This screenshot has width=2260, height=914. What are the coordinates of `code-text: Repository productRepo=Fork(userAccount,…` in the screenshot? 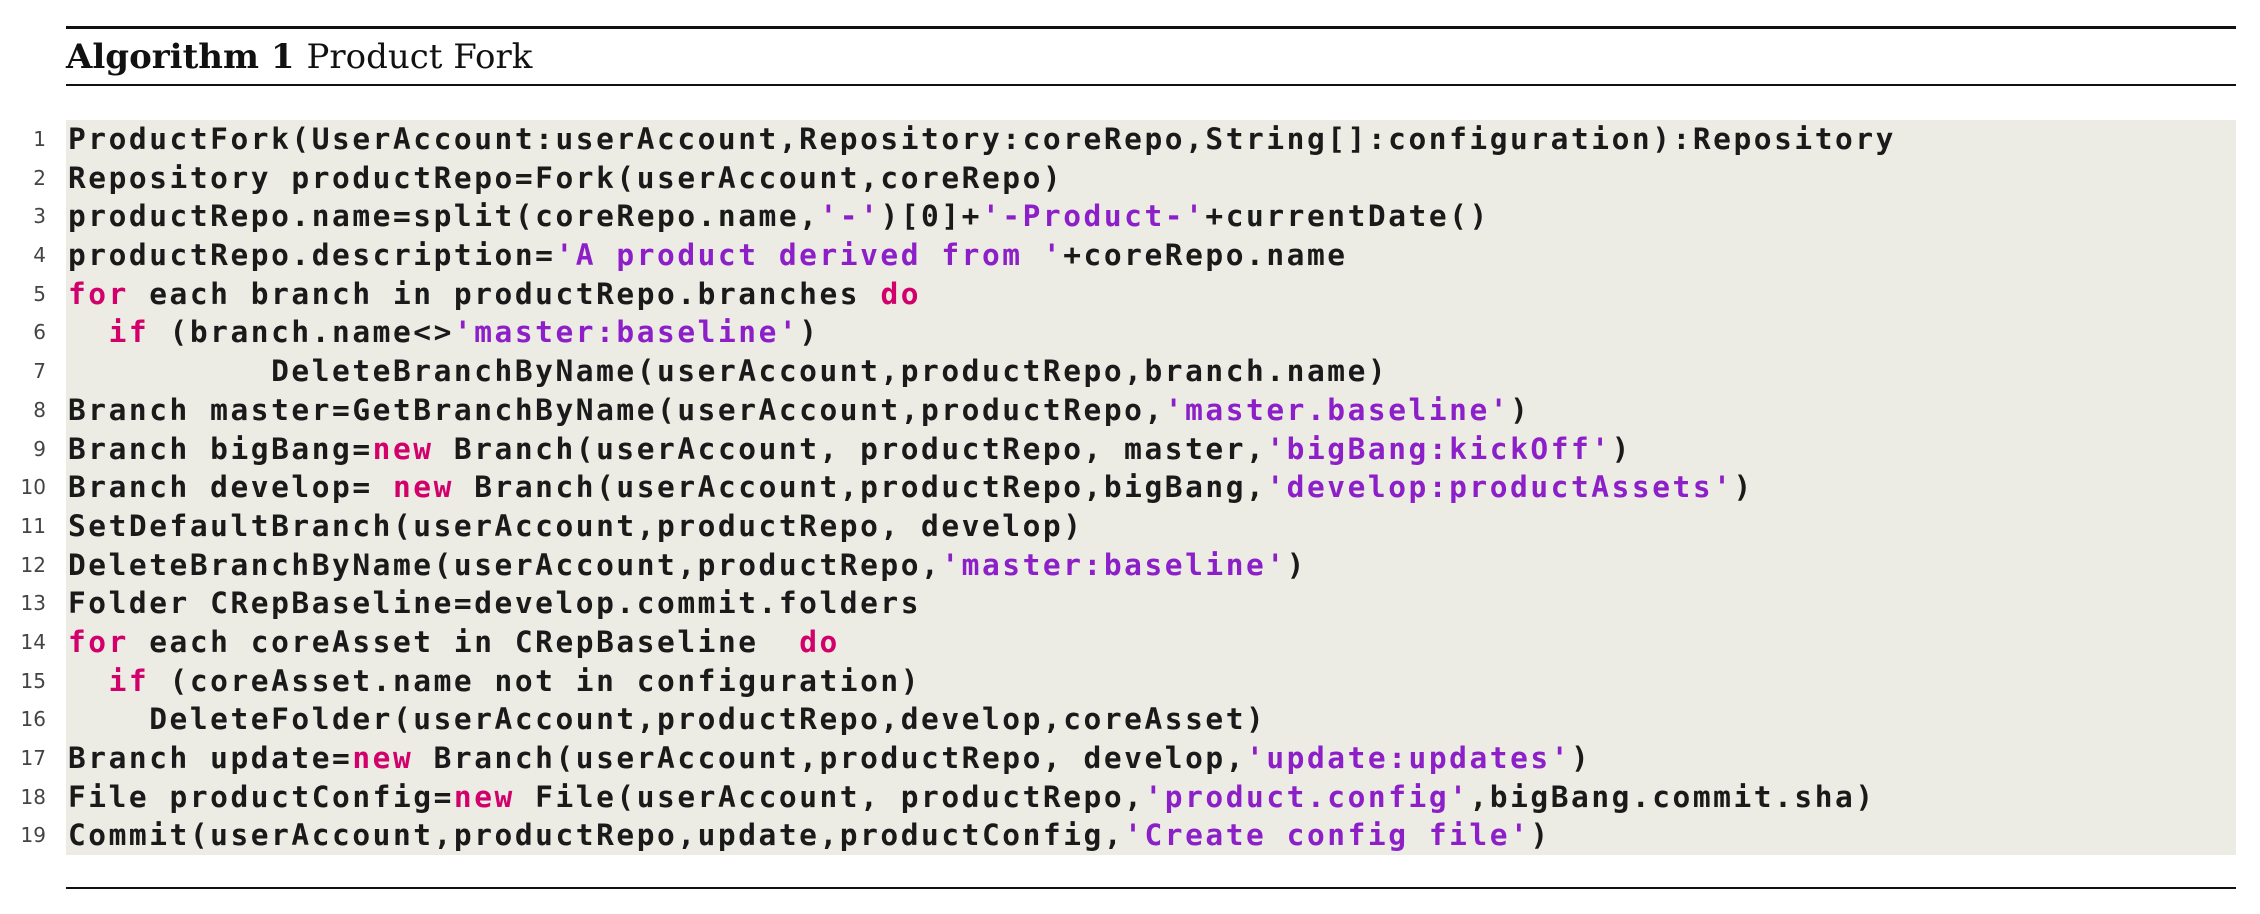 It's located at (565, 178).